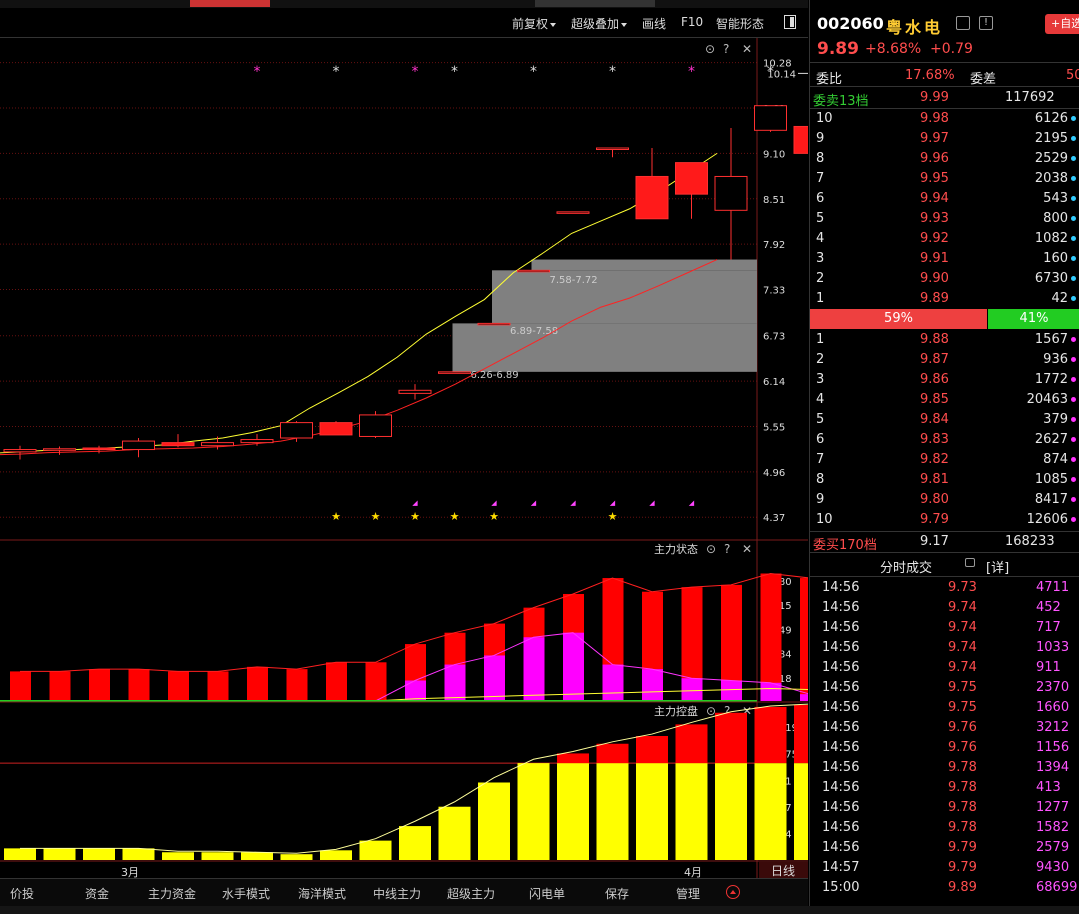 This screenshot has height=914, width=1079. What do you see at coordinates (934, 359) in the screenshot?
I see `bid-price: 9.87` at bounding box center [934, 359].